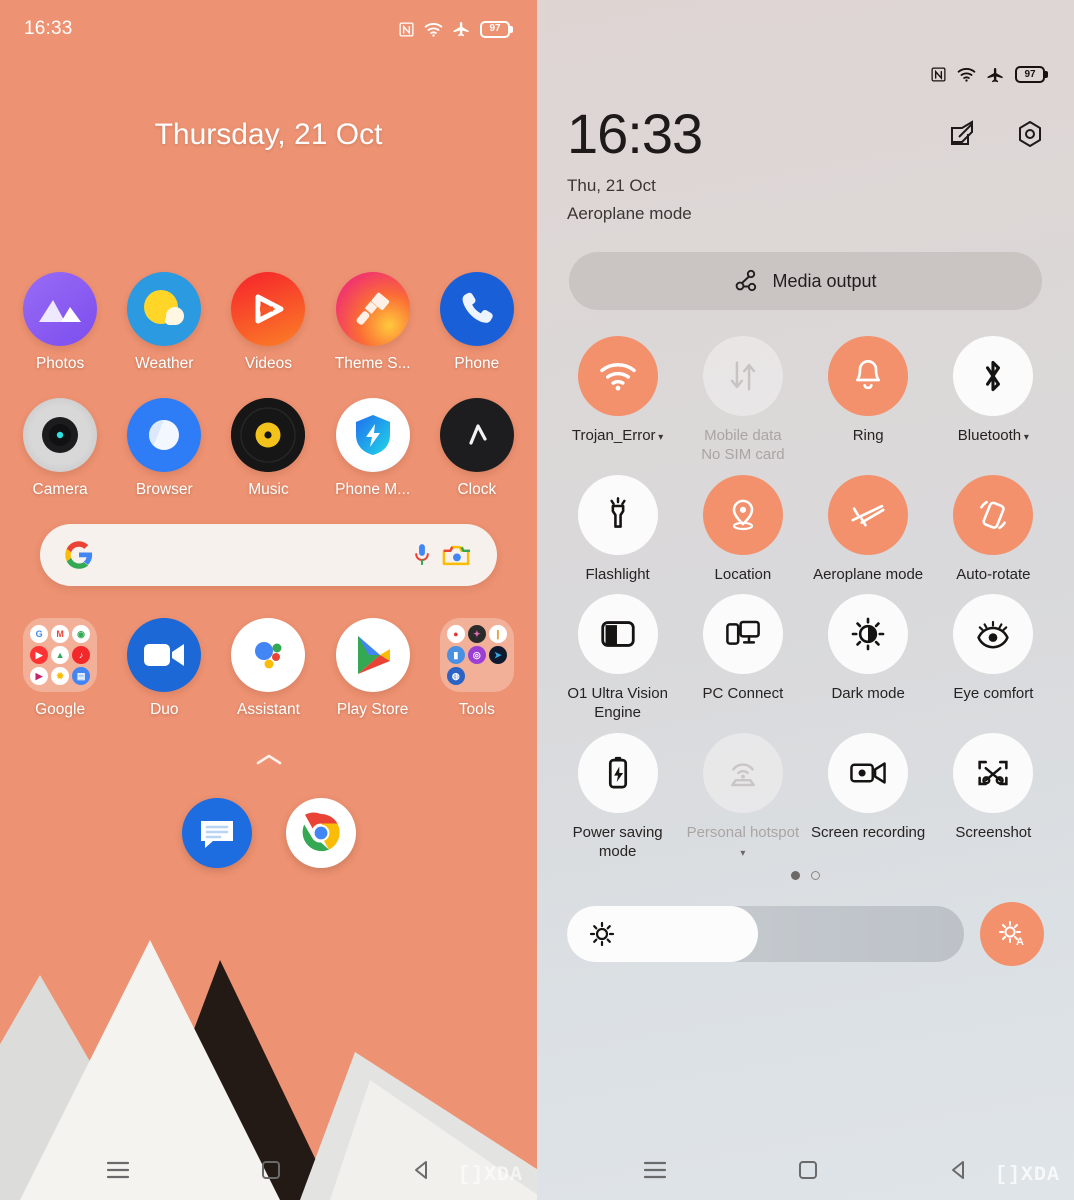 The width and height of the screenshot is (1074, 1200). Describe the element at coordinates (765, 934) in the screenshot. I see `brightness-slider` at that location.